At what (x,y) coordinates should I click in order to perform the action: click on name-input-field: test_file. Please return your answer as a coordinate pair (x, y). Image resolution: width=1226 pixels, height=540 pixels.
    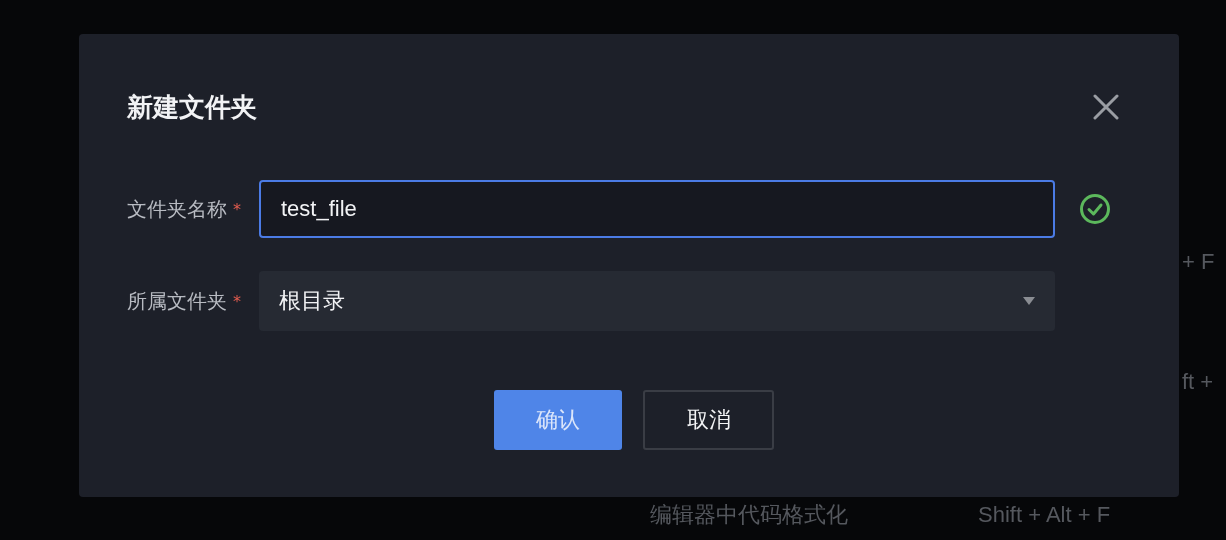
    Looking at the image, I should click on (657, 209).